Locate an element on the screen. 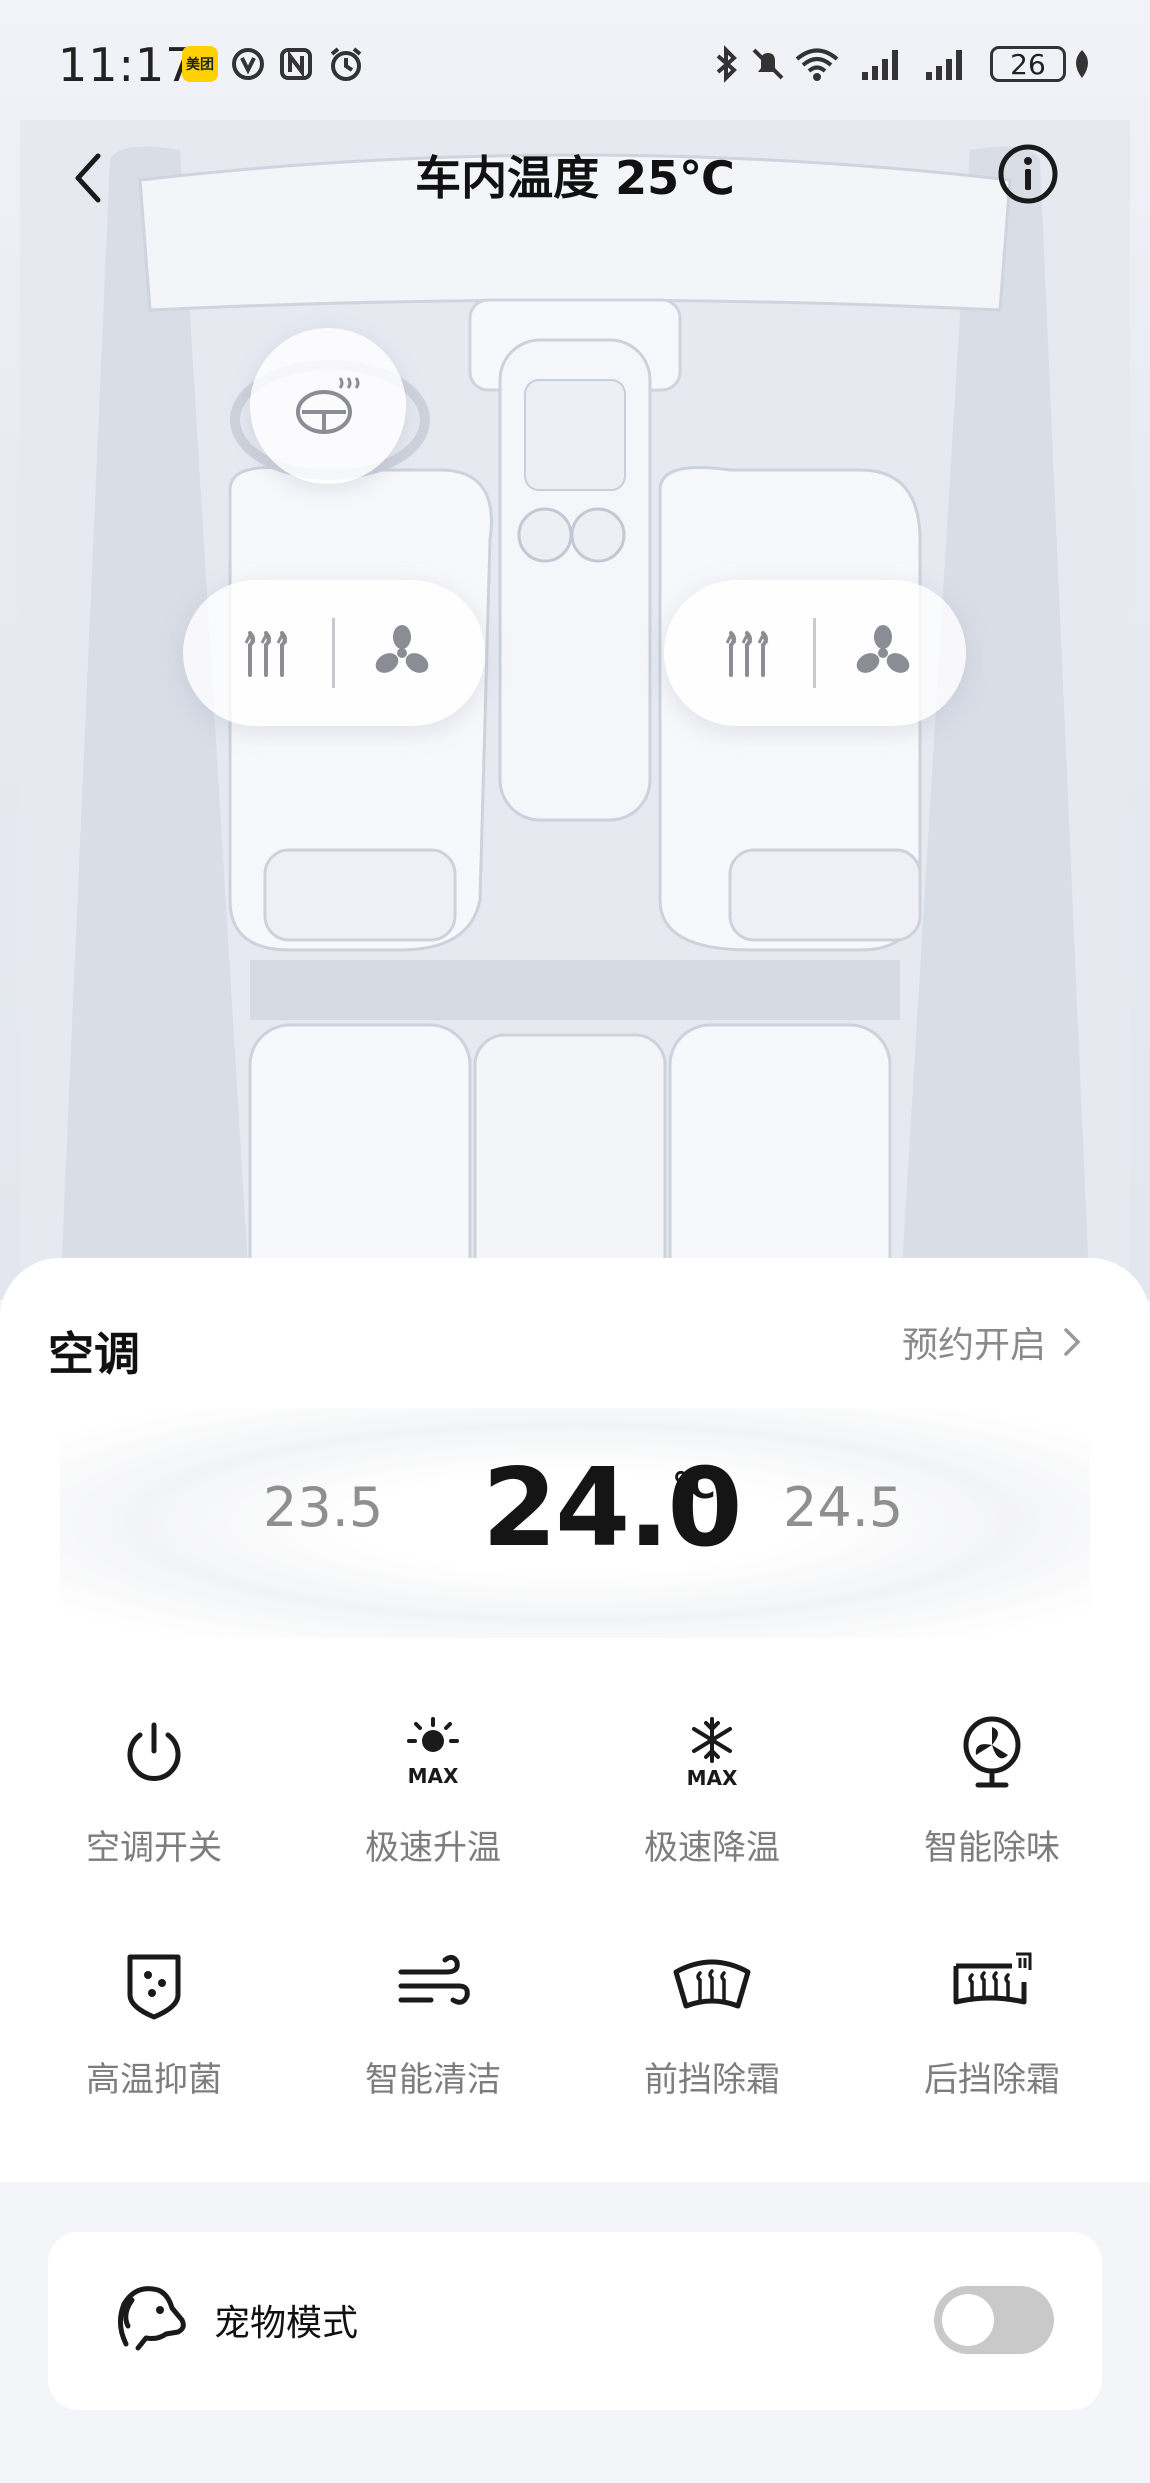 Image resolution: width=1150 pixels, height=2483 pixels. driver-seat-heat-button is located at coordinates (266, 653).